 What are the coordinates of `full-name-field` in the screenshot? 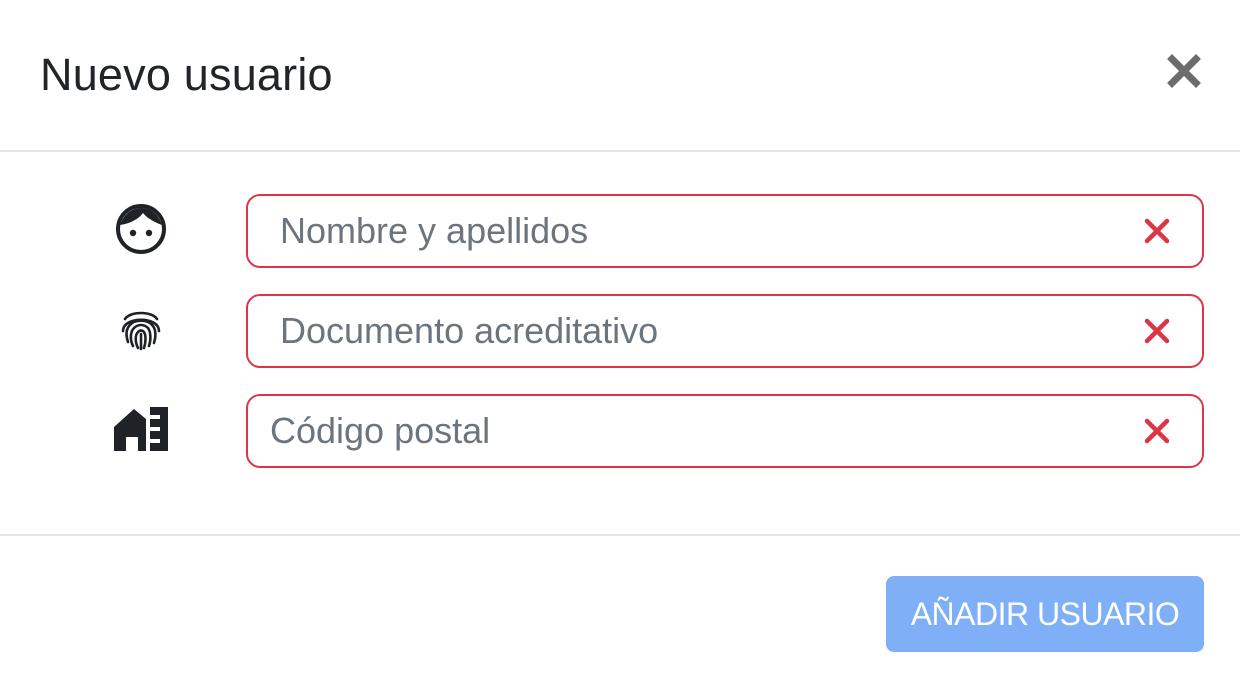 It's located at (725, 231).